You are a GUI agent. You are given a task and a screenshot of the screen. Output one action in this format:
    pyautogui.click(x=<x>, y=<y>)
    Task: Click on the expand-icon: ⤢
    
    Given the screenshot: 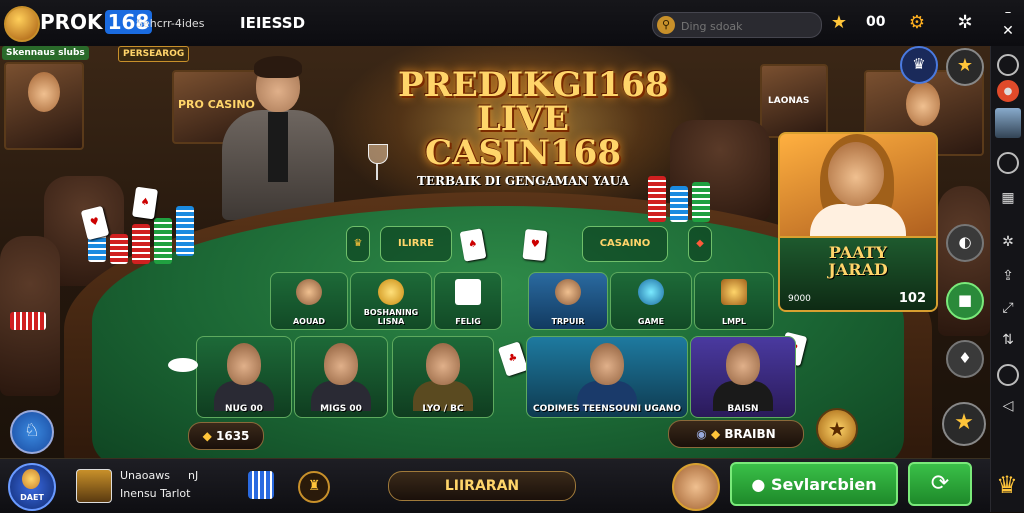 What is the action you would take?
    pyautogui.click(x=1008, y=309)
    